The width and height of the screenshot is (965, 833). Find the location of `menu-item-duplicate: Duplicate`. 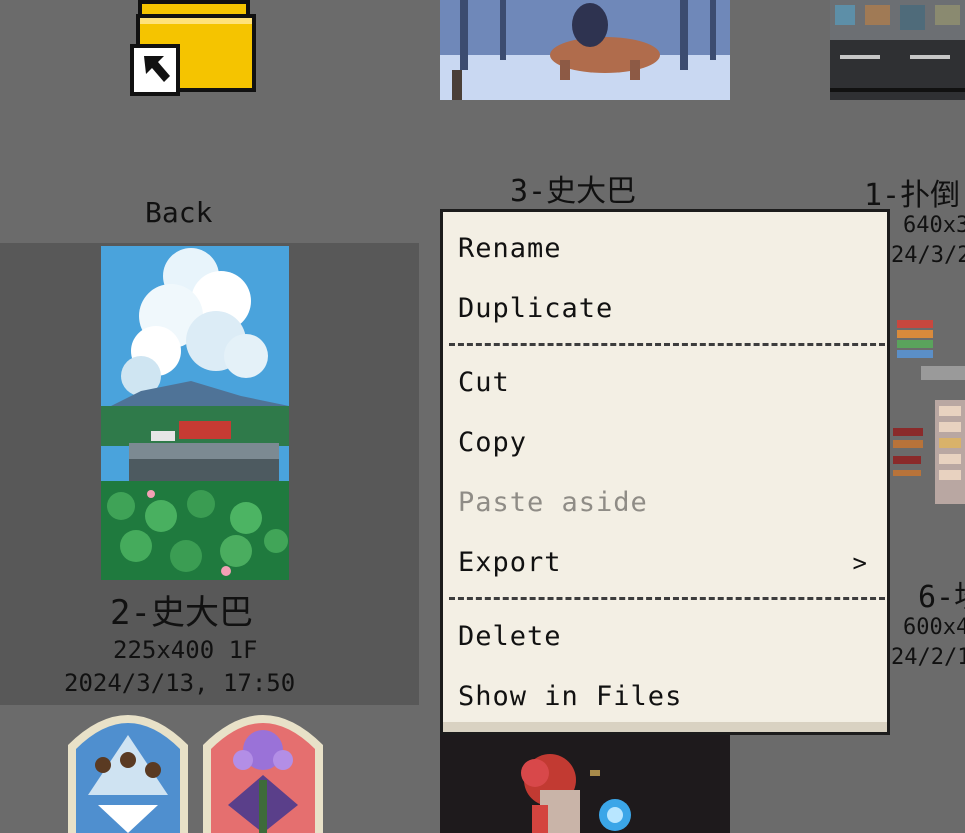

menu-item-duplicate: Duplicate is located at coordinates (668, 309).